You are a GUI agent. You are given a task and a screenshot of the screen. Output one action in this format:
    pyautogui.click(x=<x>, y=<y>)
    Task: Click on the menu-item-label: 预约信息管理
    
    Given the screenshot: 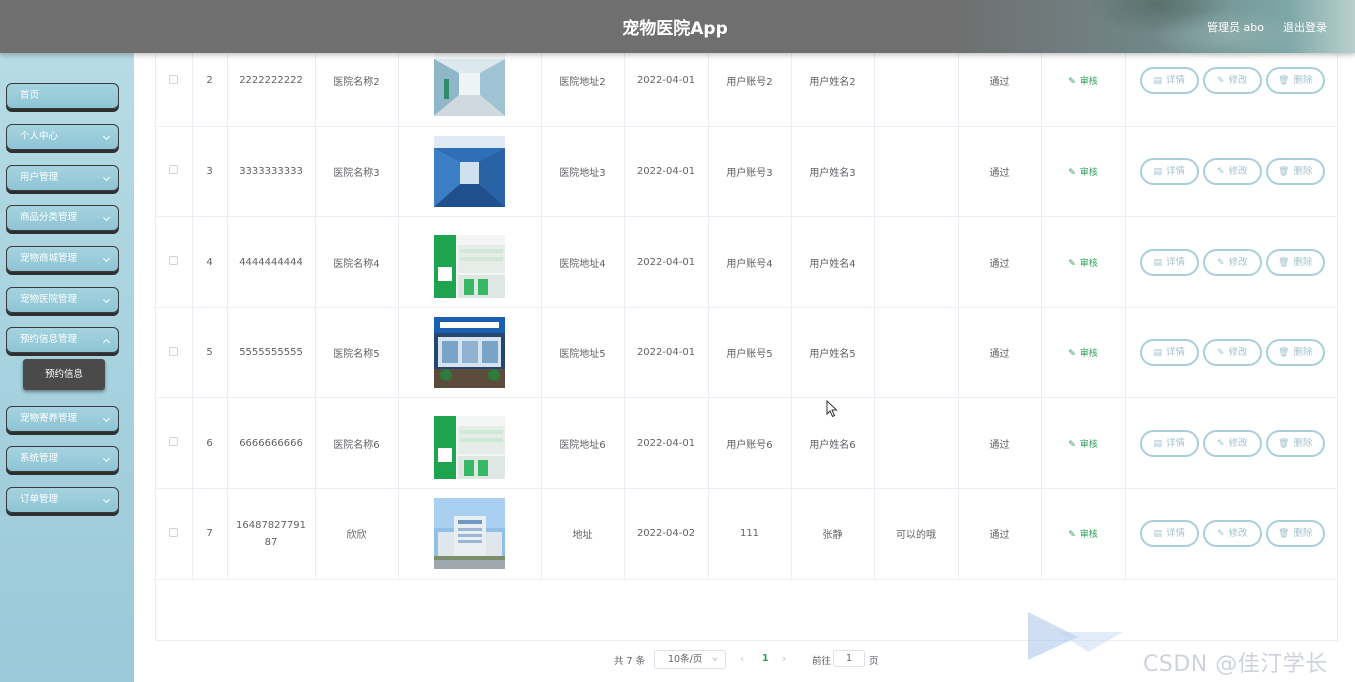 What is the action you would take?
    pyautogui.click(x=49, y=339)
    